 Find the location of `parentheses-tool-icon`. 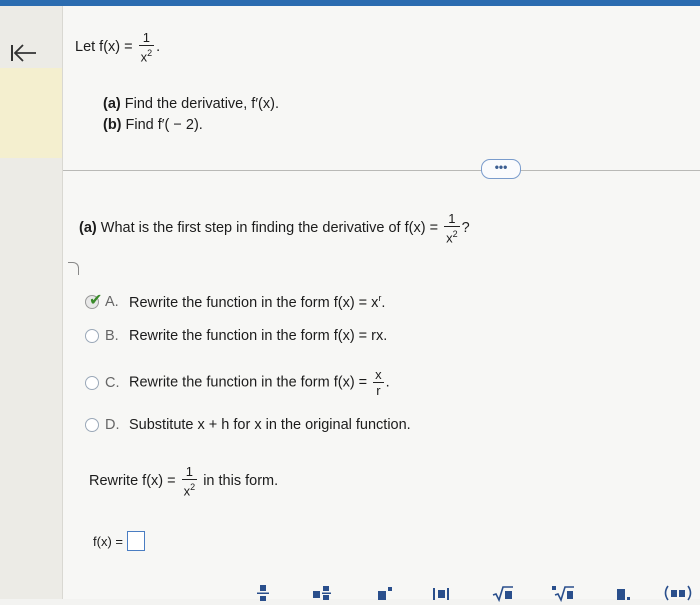

parentheses-tool-icon is located at coordinates (678, 594).